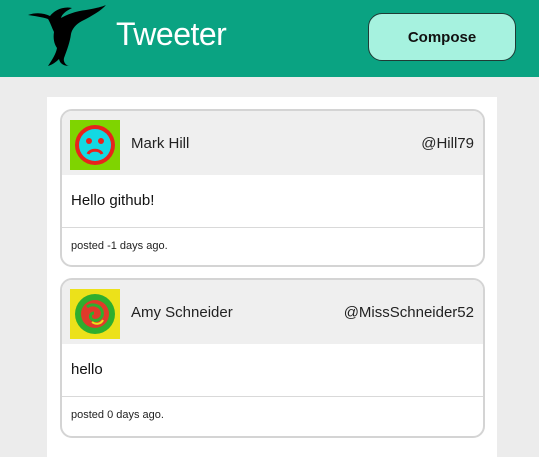 The width and height of the screenshot is (539, 457). I want to click on sad-face-avatar-icon, so click(95, 145).